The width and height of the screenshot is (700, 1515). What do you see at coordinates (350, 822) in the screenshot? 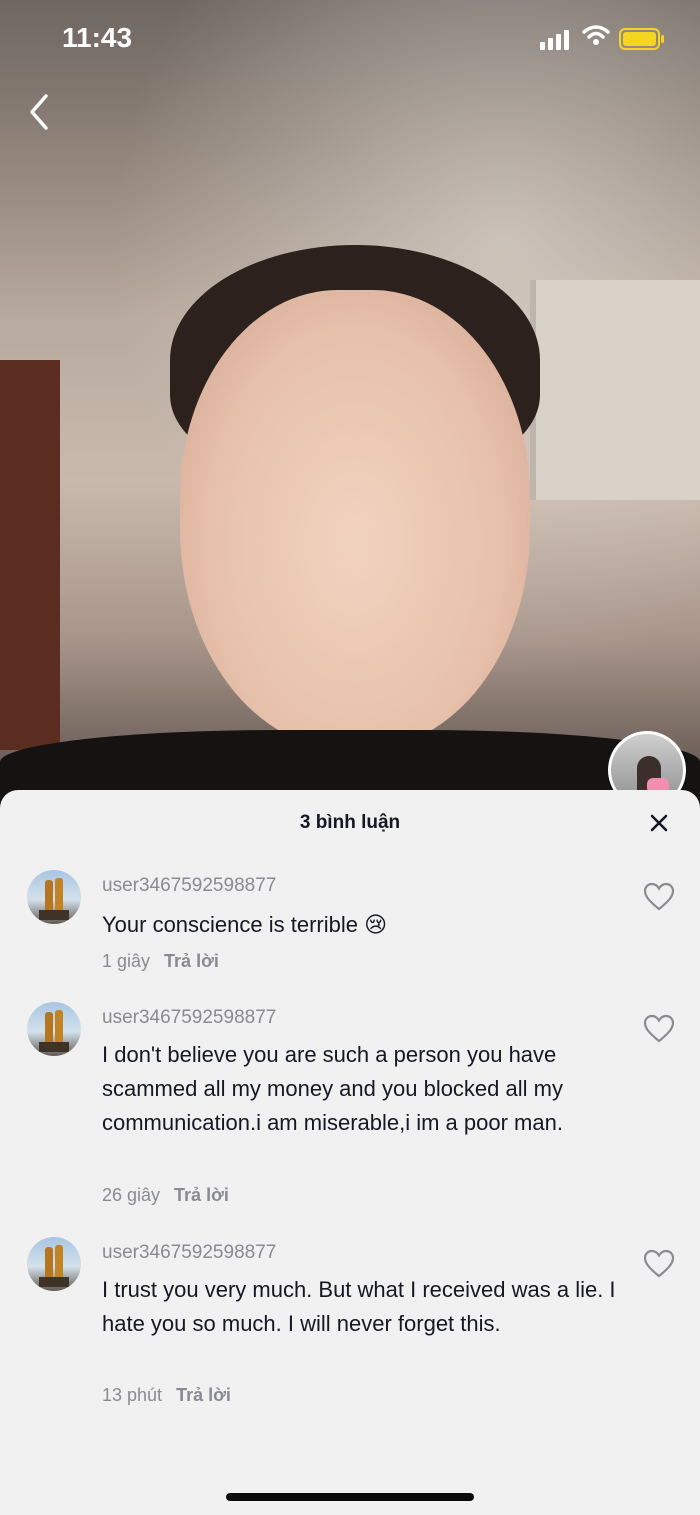
I see `comments-count-title: 3 bình luận` at bounding box center [350, 822].